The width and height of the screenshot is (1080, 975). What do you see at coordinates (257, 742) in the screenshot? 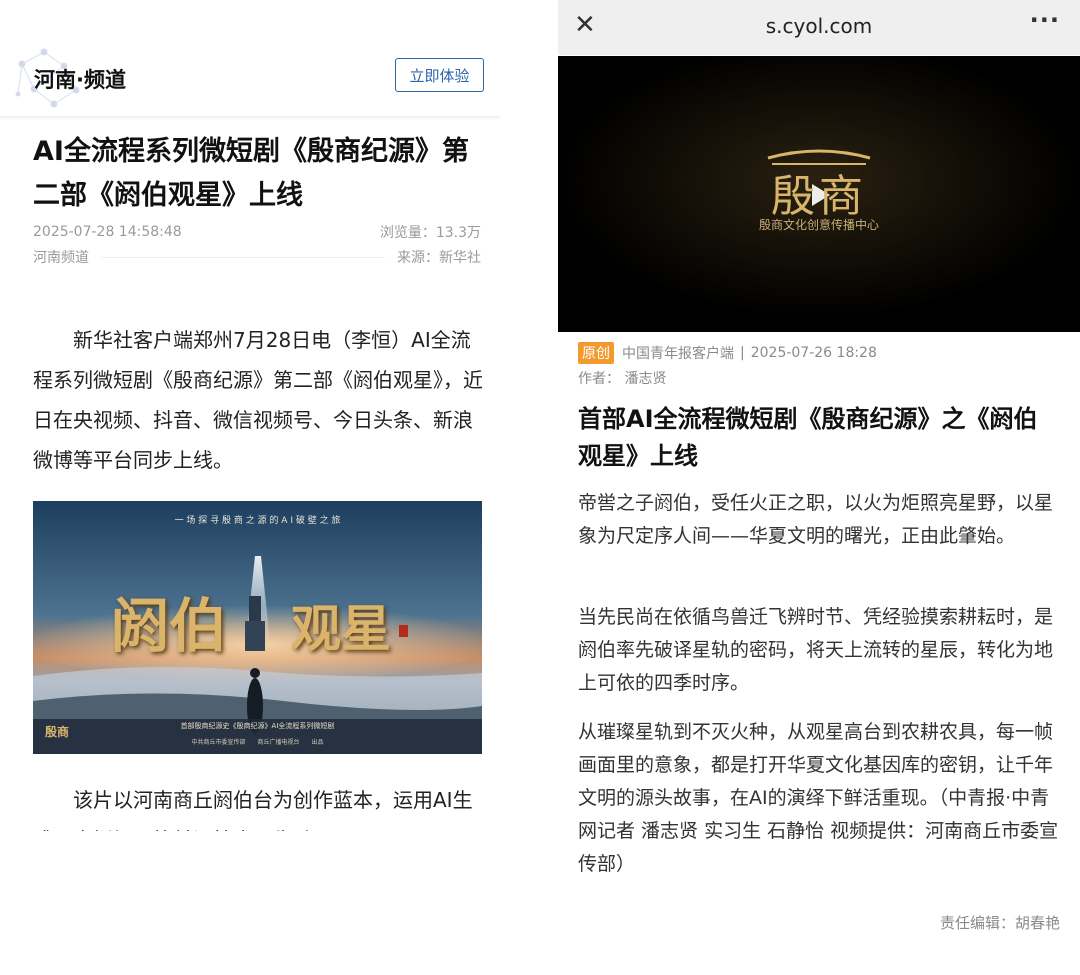
I see `poster-credits: 中共商丘市委宣传部 商丘广播电视台 出品` at bounding box center [257, 742].